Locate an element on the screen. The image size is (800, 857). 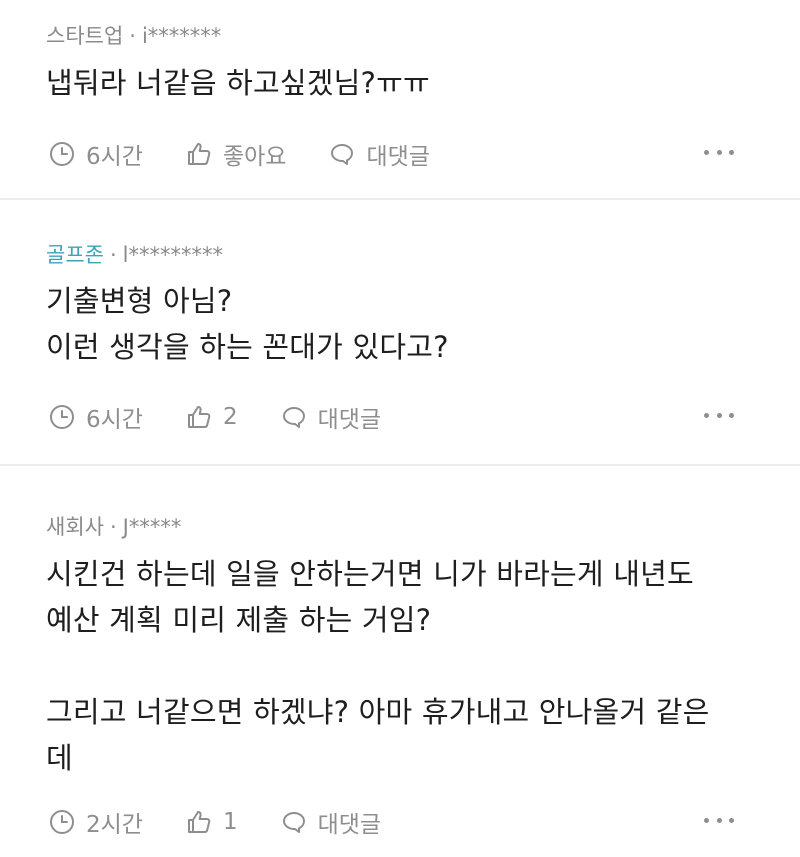
comment-meta: 골프존 · l********* is located at coordinates (134, 255).